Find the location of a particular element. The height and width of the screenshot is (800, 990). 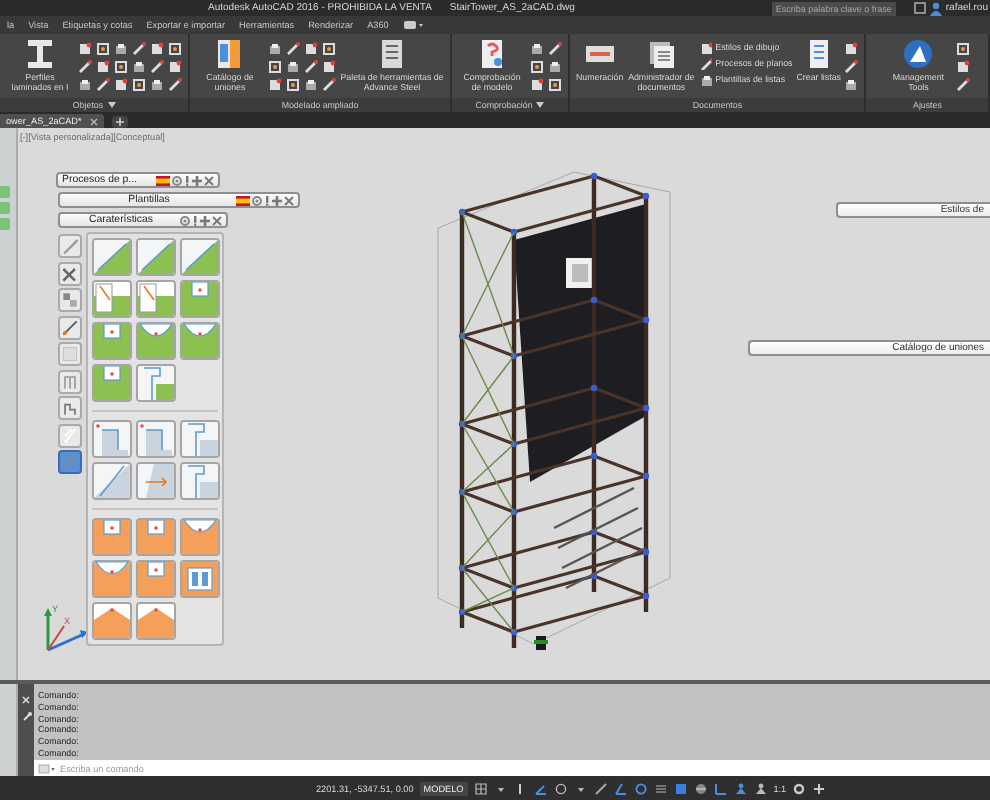

globe-icon is located at coordinates (700, 788).